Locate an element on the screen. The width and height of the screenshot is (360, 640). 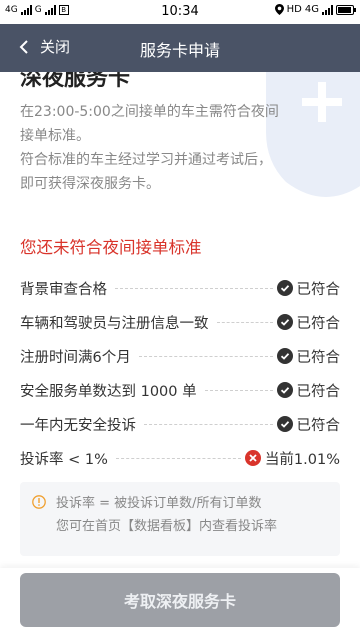
intro-line: 在23:00-5:00之间接单的车主需符合夜间 is located at coordinates (149, 112).